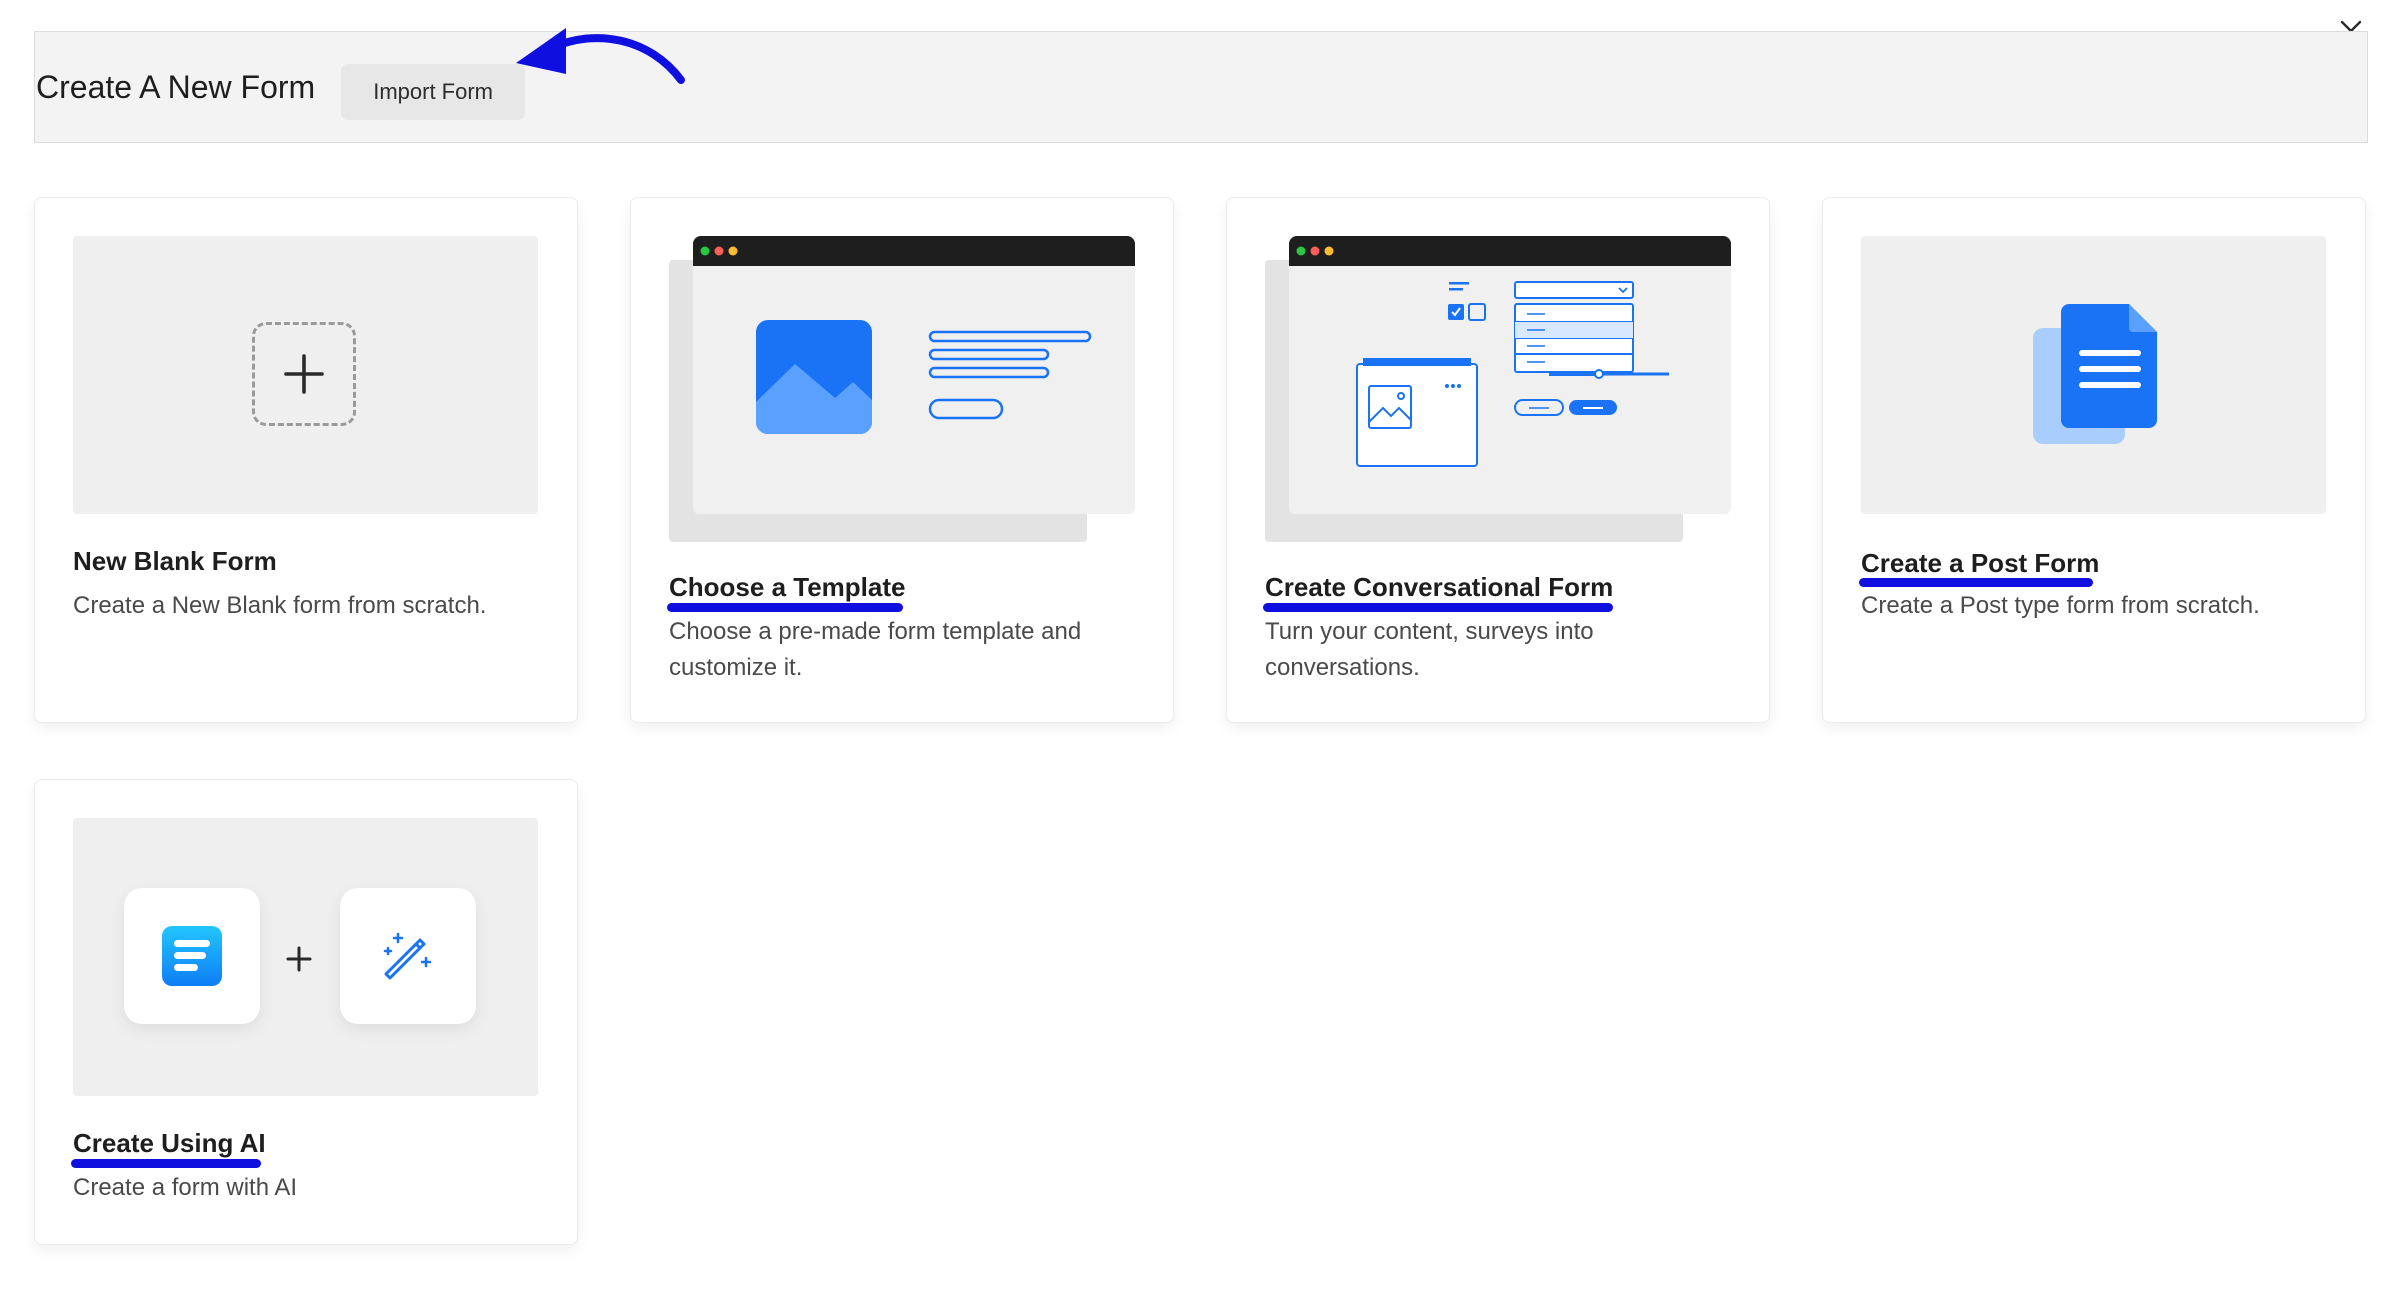 This screenshot has width=2396, height=1293. I want to click on card-title: Choose a Template, so click(787, 587).